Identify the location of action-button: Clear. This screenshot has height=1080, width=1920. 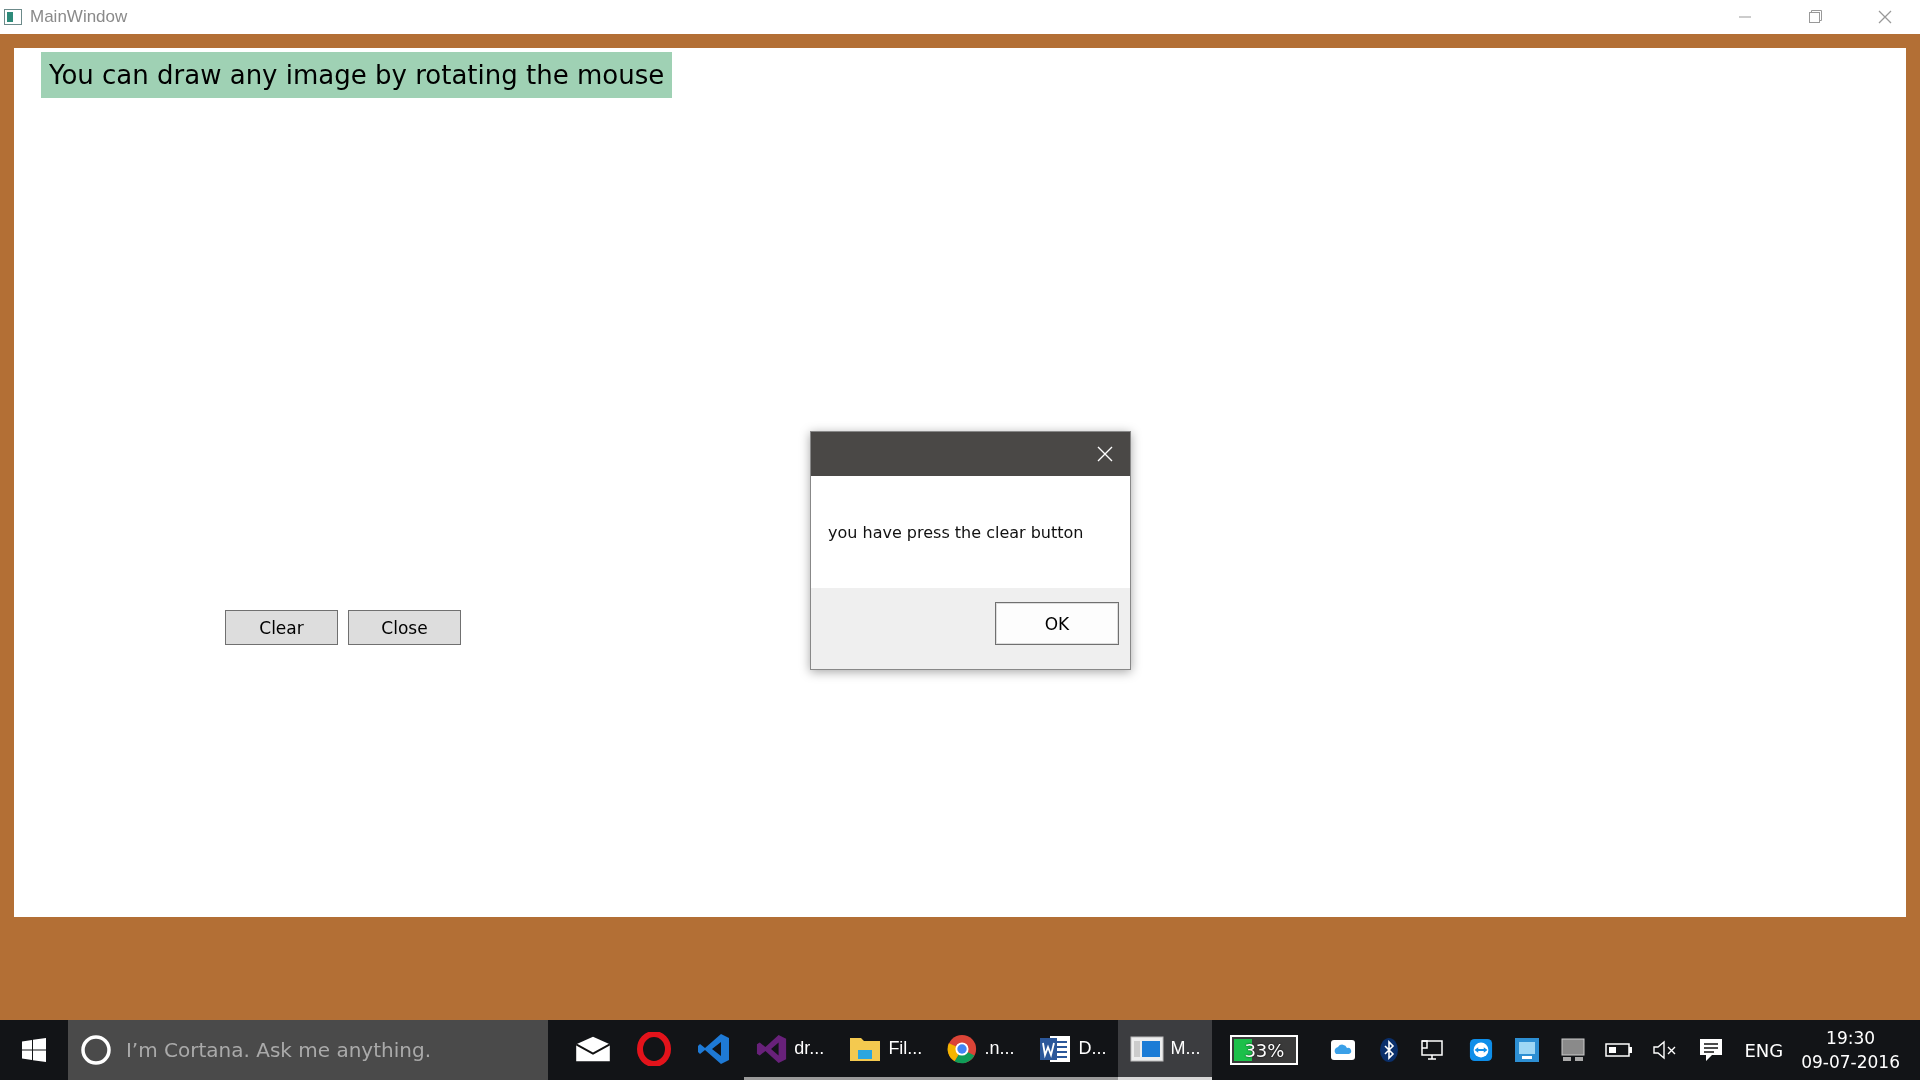
(281, 627).